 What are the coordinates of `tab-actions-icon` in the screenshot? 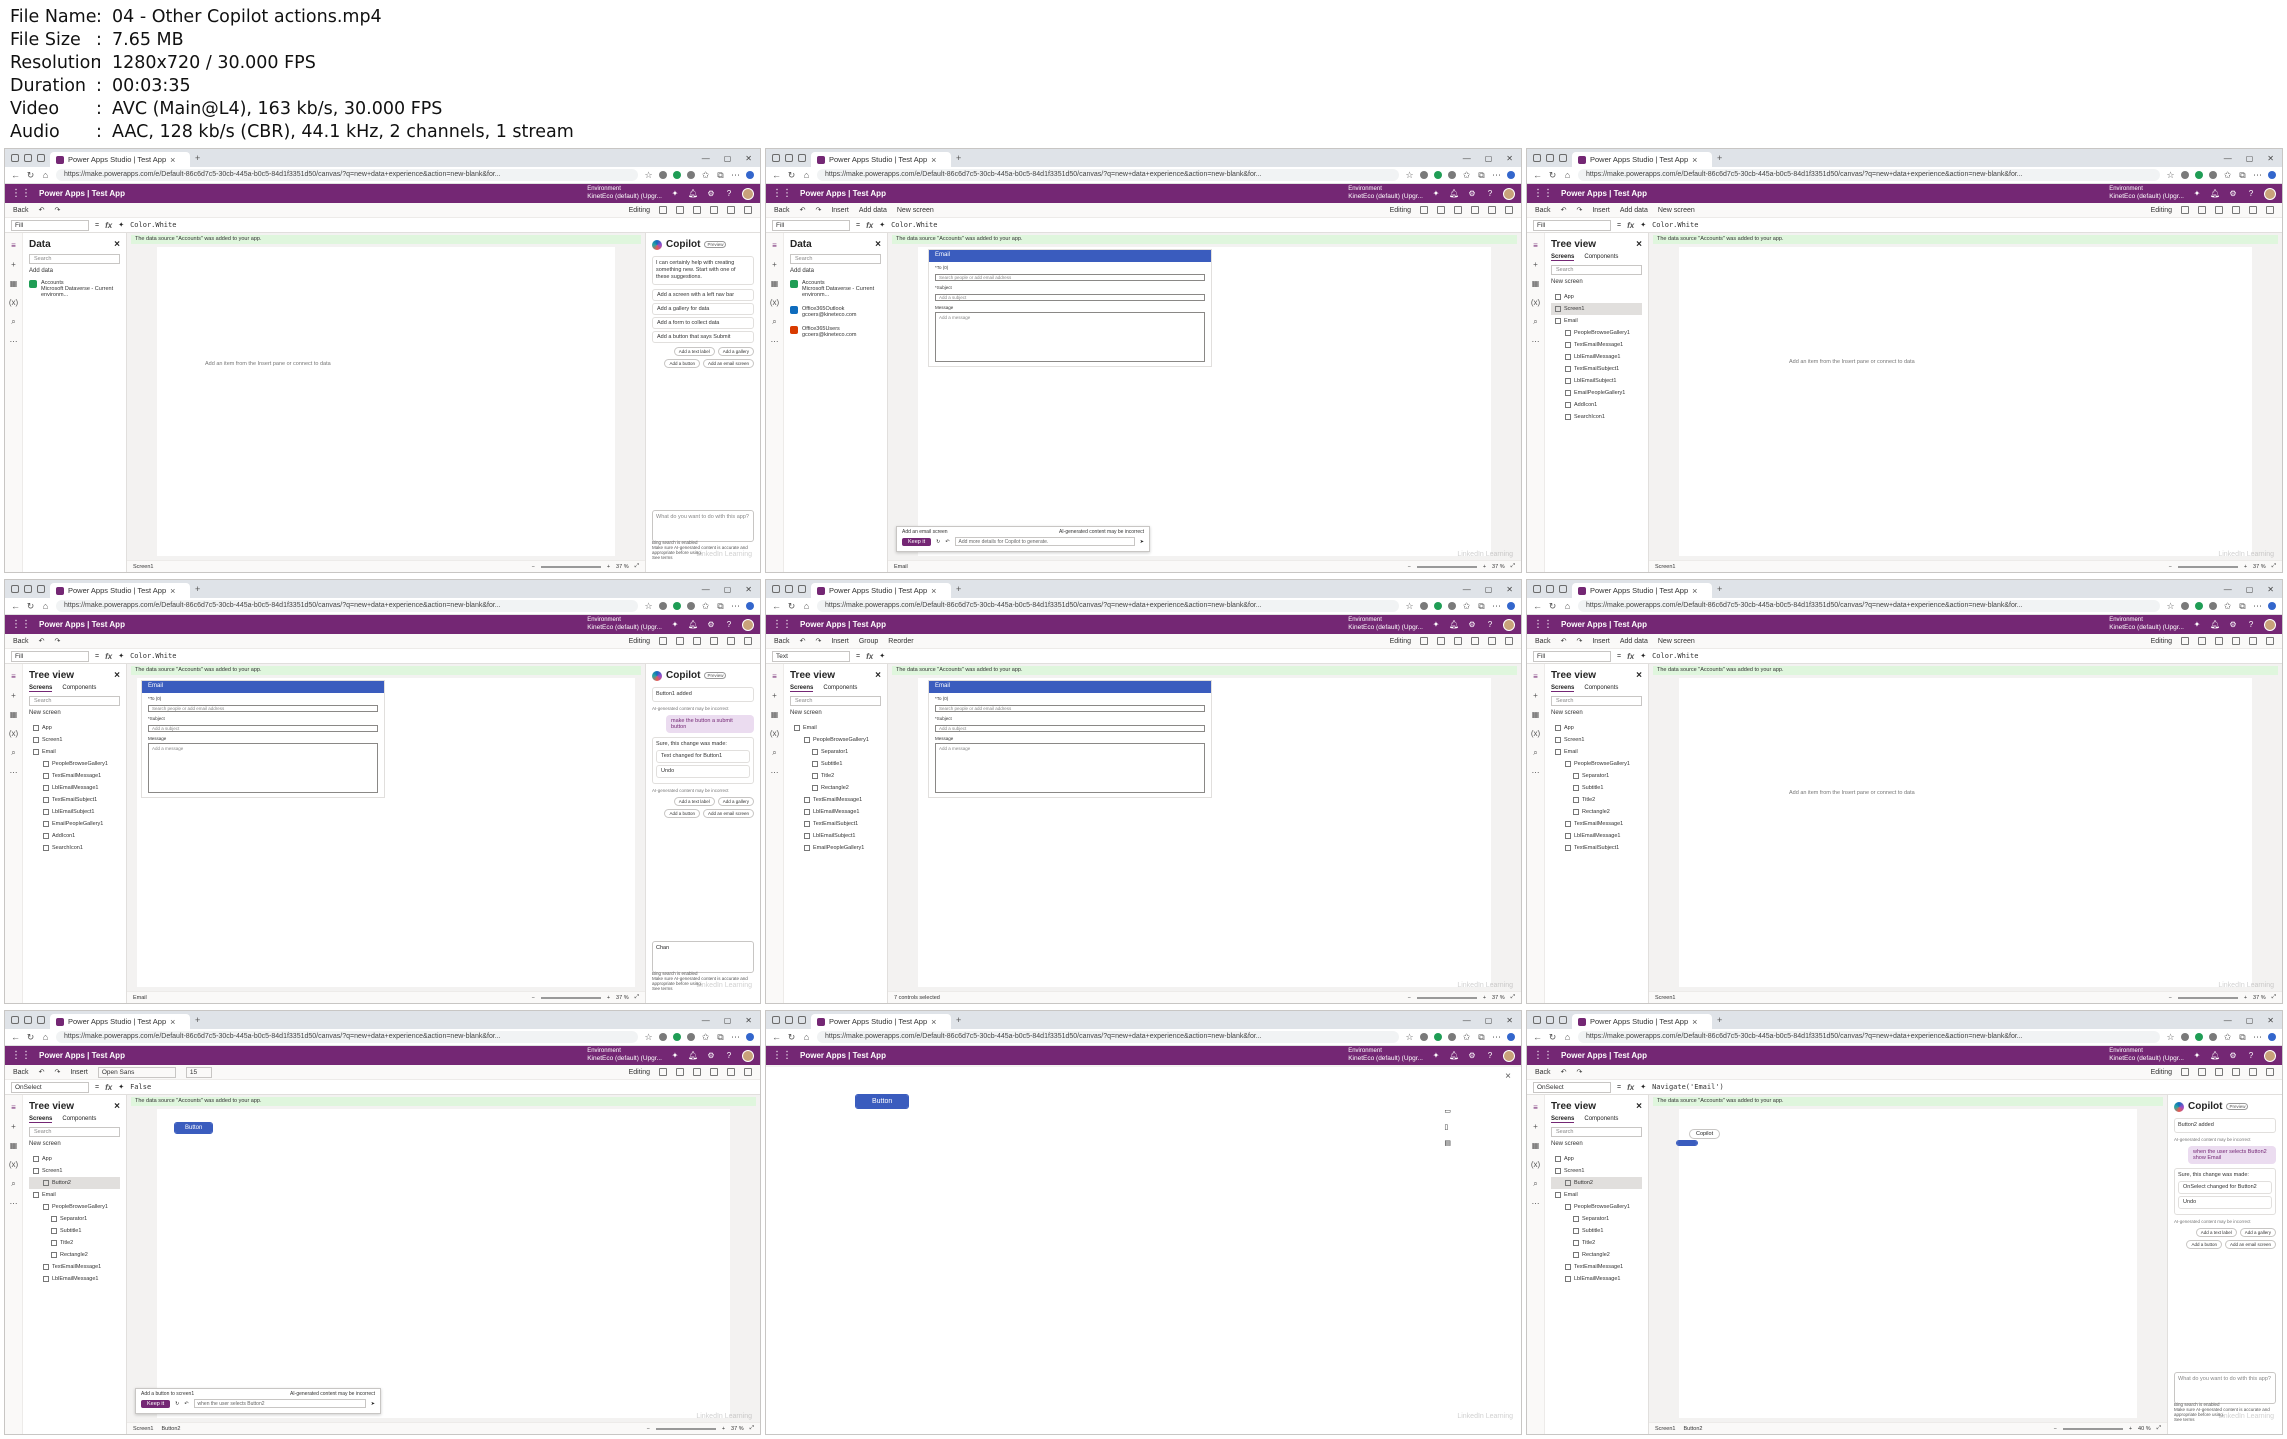 It's located at (1550, 589).